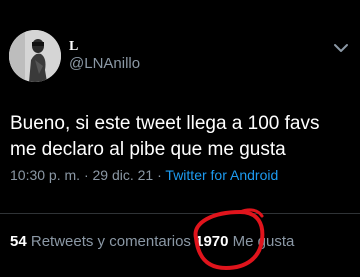 The width and height of the screenshot is (360, 277). I want to click on likes-stat: 1970 Me gusta, so click(244, 241).